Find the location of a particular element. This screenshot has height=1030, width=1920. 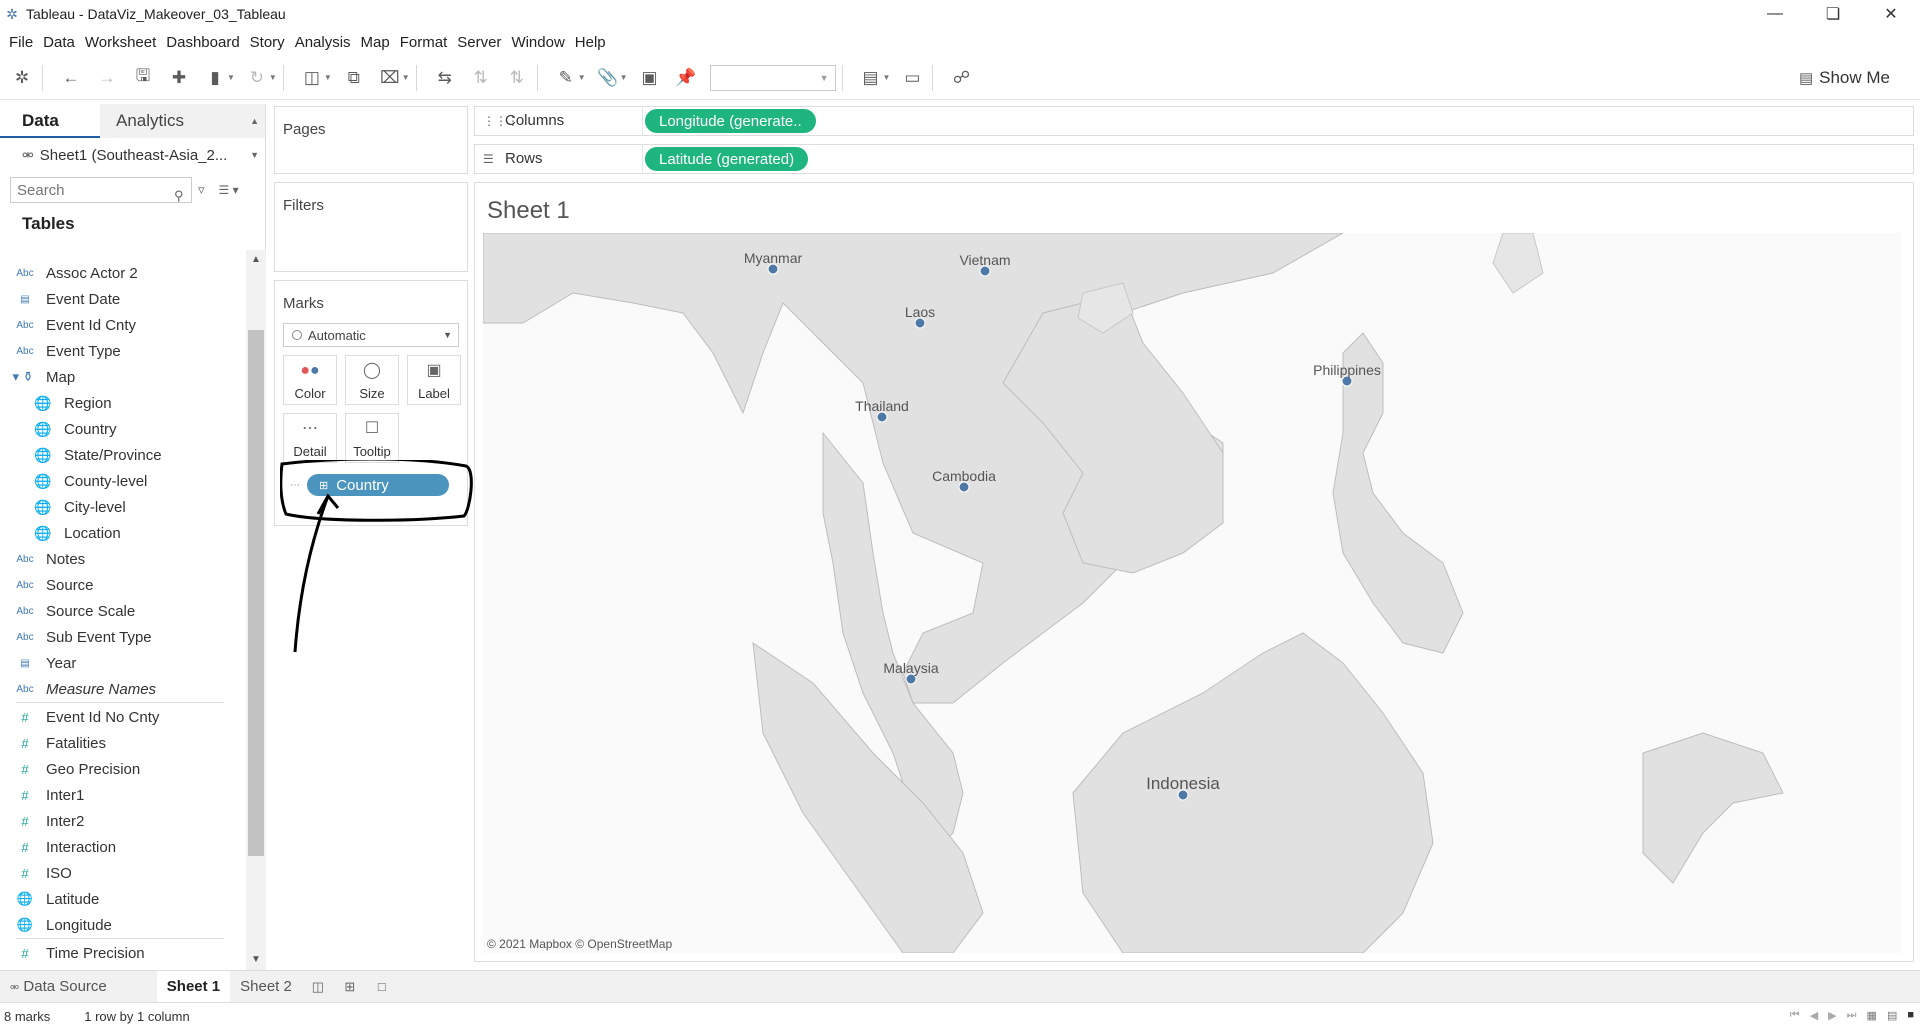

field-notes: Abc Notes is located at coordinates (123, 559).